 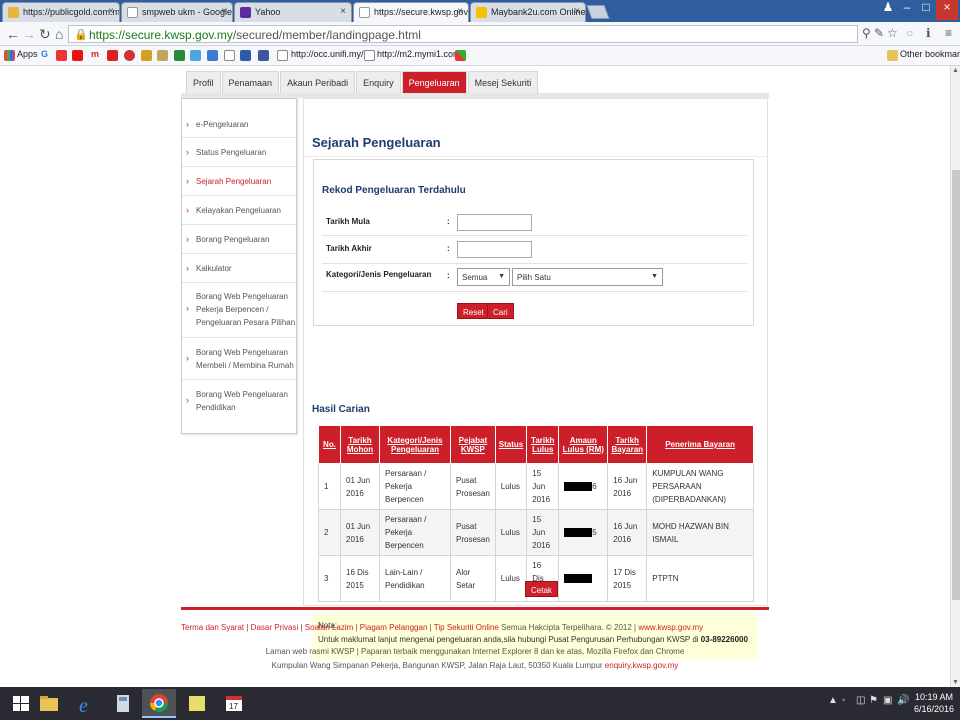 What do you see at coordinates (528, 12) in the screenshot?
I see `browser-tab-maybank: Maybank2u.com Online F ×` at bounding box center [528, 12].